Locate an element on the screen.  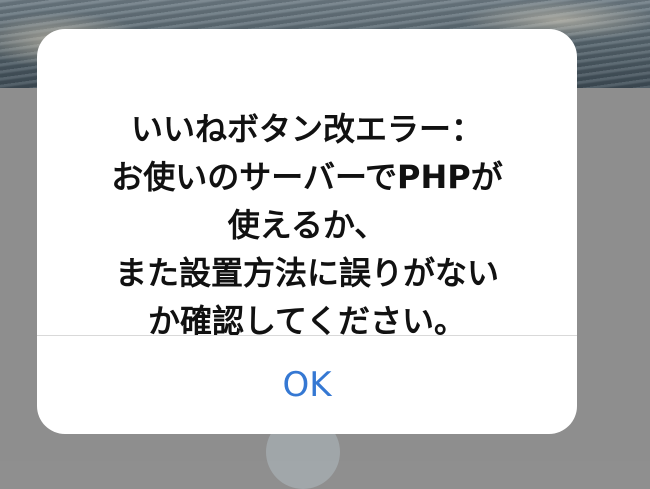
alert-message-line: 使えるか、 is located at coordinates (307, 225).